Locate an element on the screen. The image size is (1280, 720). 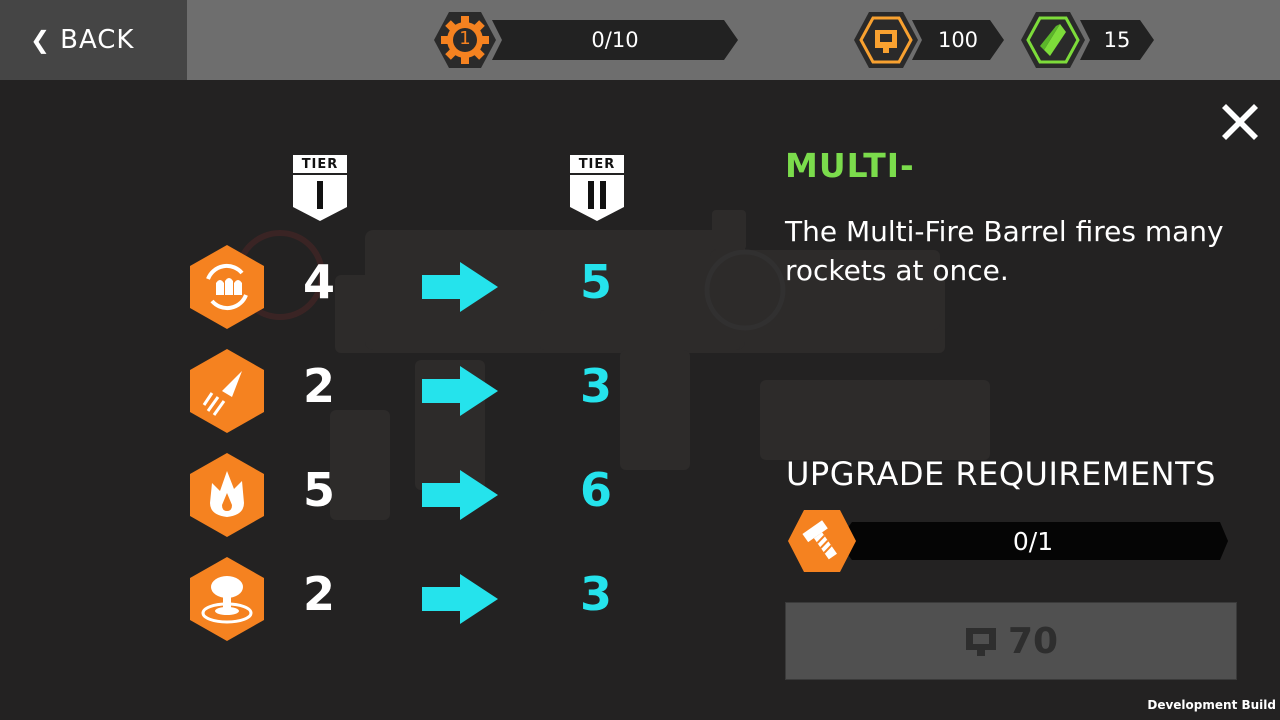
stat-old-value: 5 is located at coordinates (318, 490).